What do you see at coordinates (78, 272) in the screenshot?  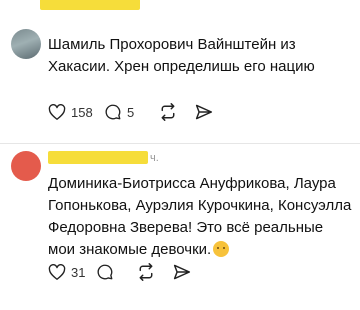 I see `like-count: 31` at bounding box center [78, 272].